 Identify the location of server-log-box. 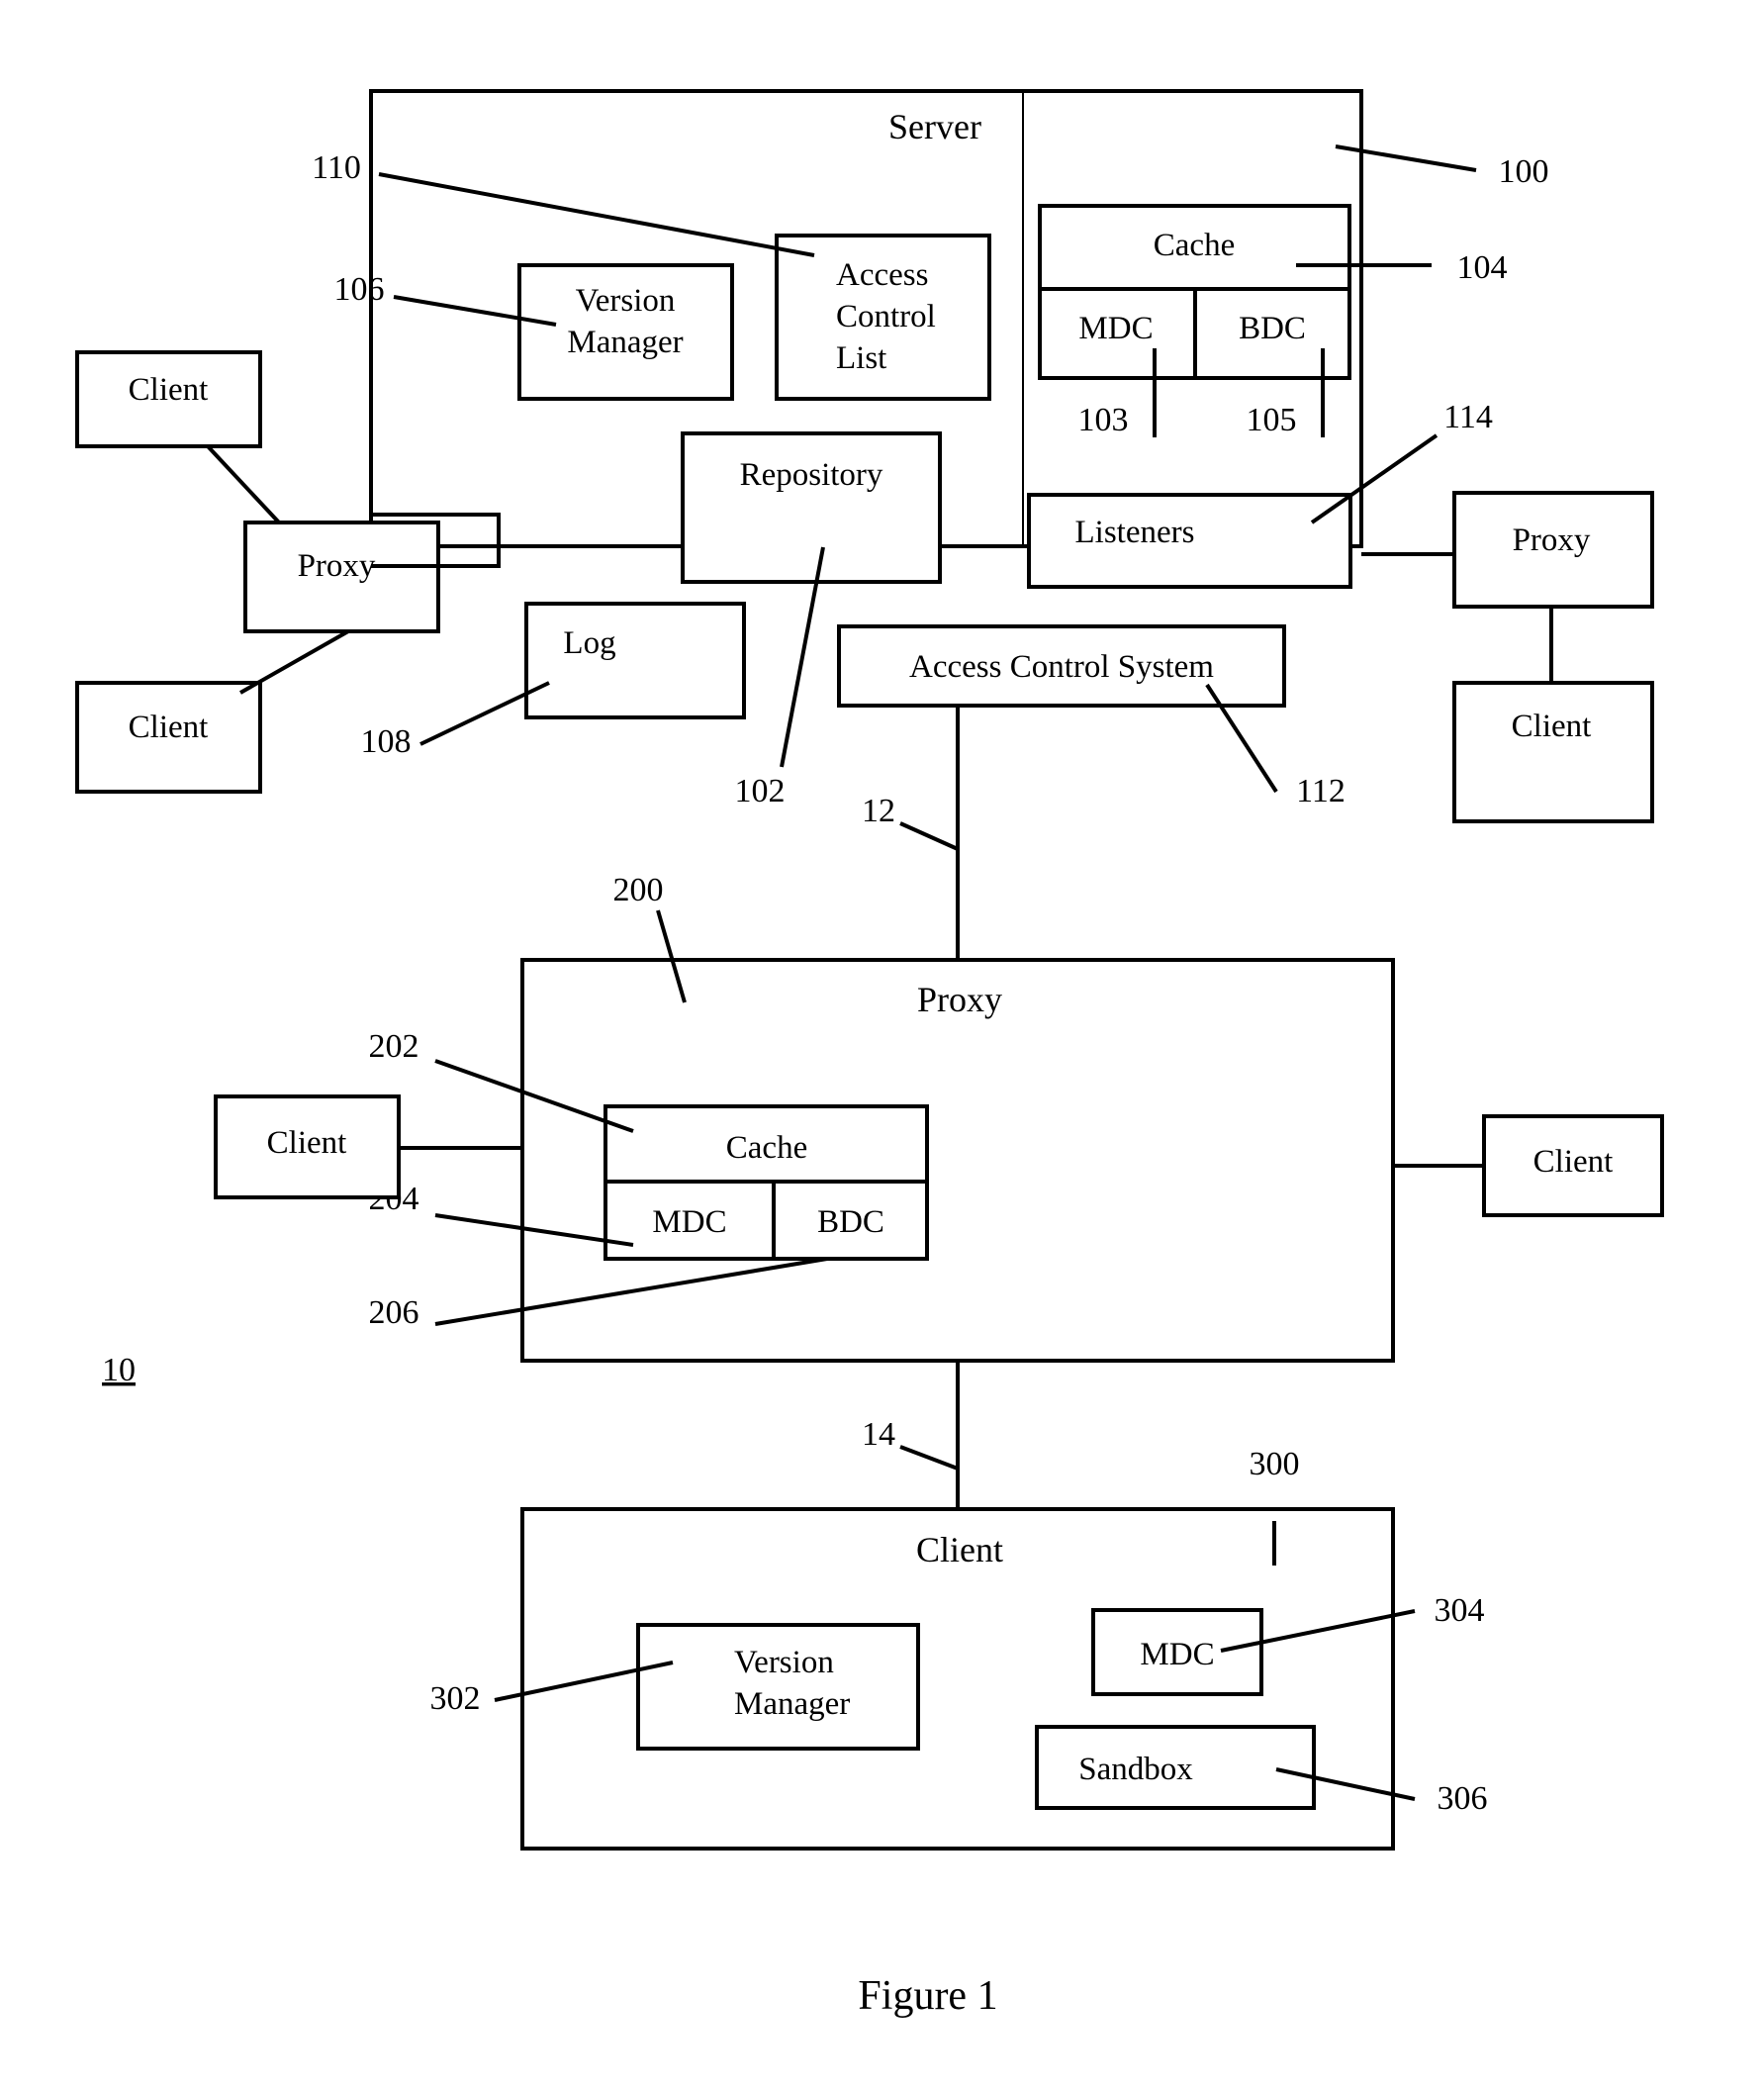
(635, 660).